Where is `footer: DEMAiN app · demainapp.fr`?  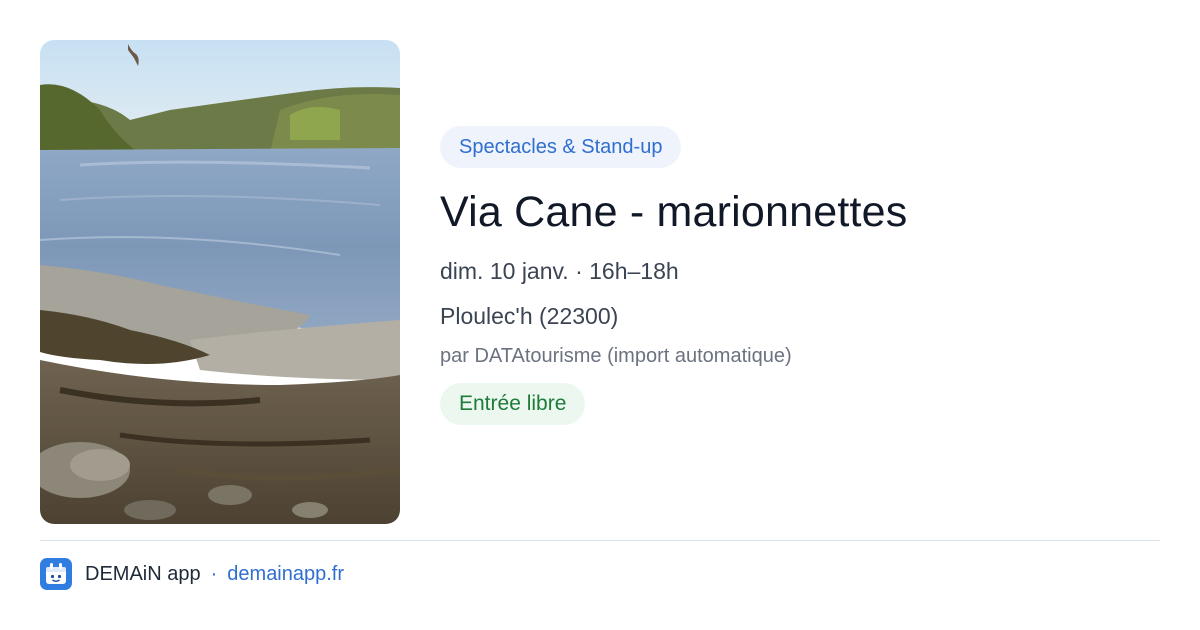
footer: DEMAiN app · demainapp.fr is located at coordinates (192, 574).